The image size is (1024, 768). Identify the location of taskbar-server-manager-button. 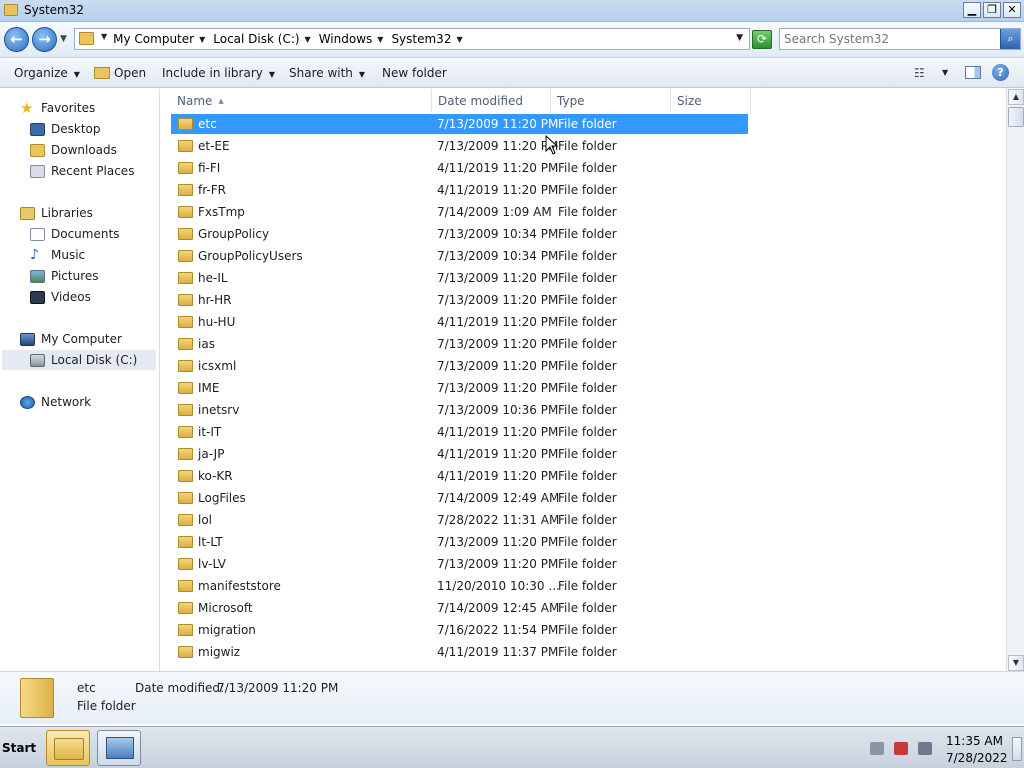
(119, 748).